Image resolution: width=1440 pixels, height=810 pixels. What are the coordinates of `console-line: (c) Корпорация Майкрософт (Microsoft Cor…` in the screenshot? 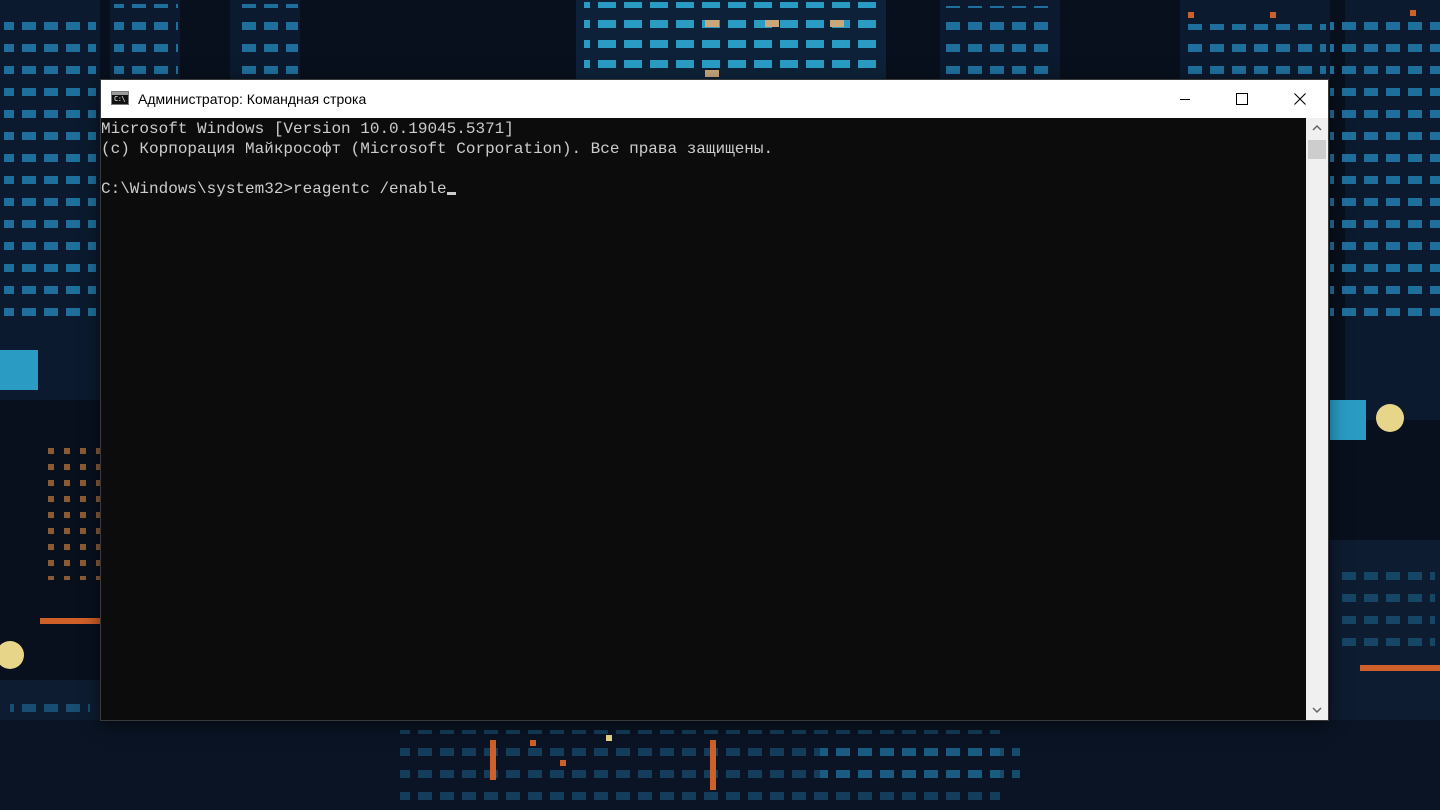 It's located at (437, 149).